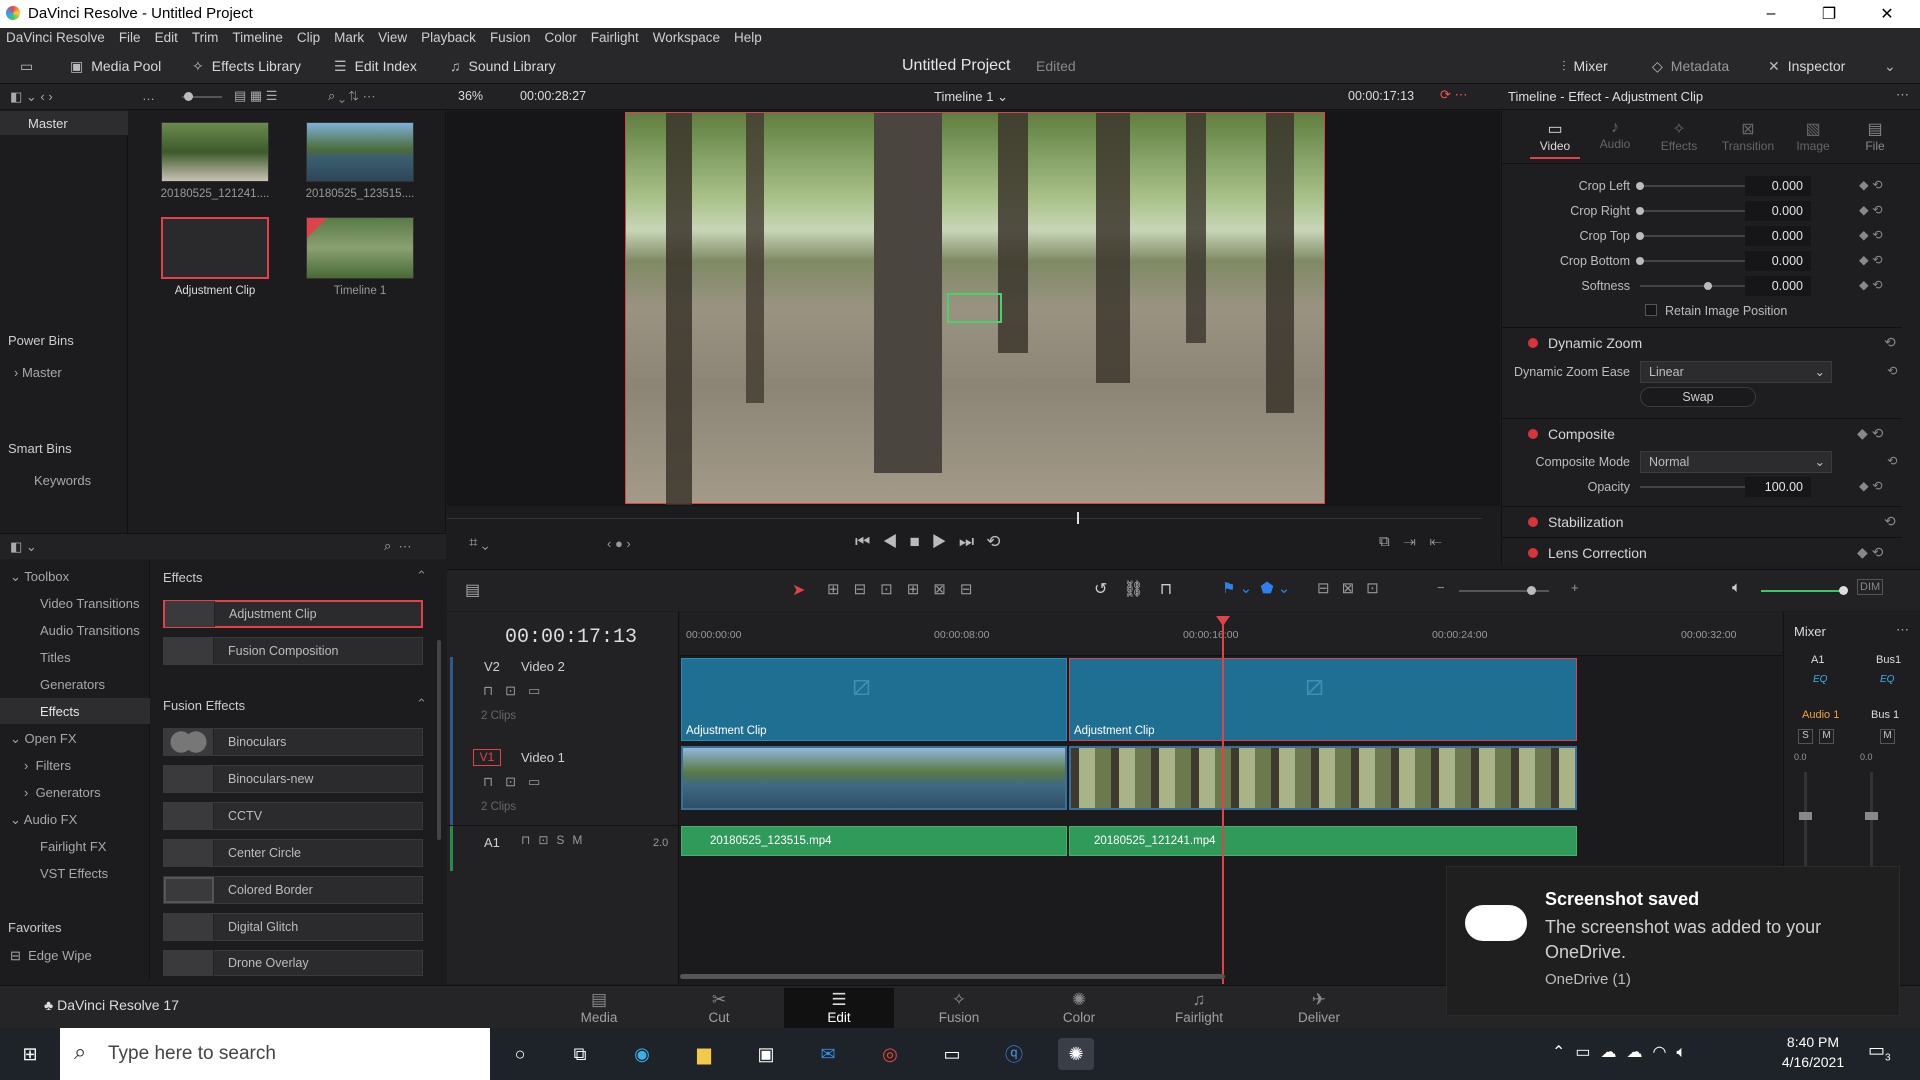 The height and width of the screenshot is (1080, 1920). Describe the element at coordinates (1870, 587) in the screenshot. I see `dim-button: DIM` at that location.